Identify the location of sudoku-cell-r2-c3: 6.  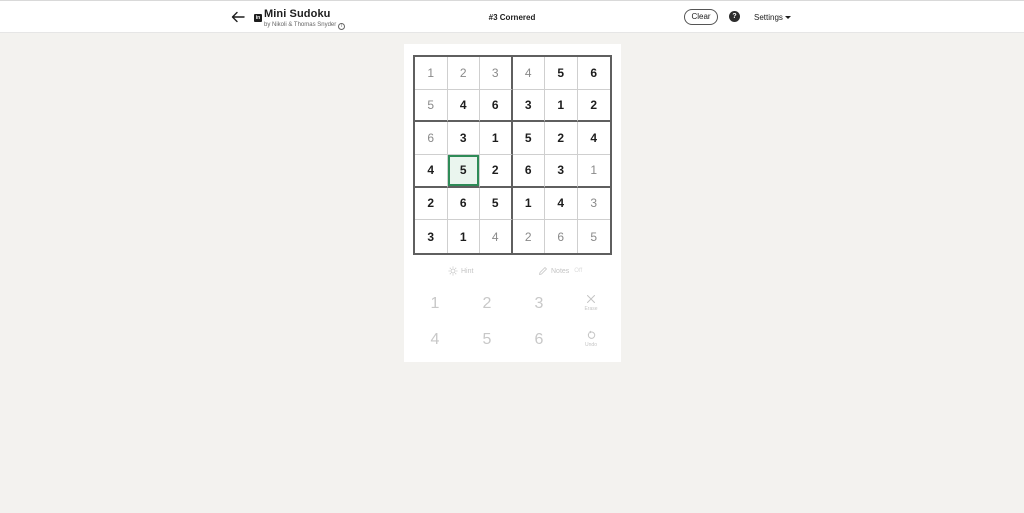
(496, 106).